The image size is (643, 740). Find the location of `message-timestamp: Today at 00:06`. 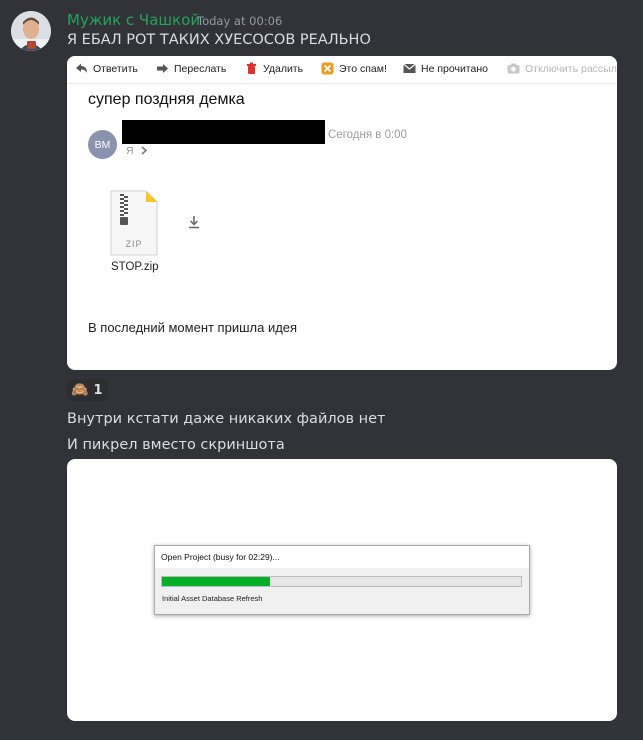

message-timestamp: Today at 00:06 is located at coordinates (240, 21).